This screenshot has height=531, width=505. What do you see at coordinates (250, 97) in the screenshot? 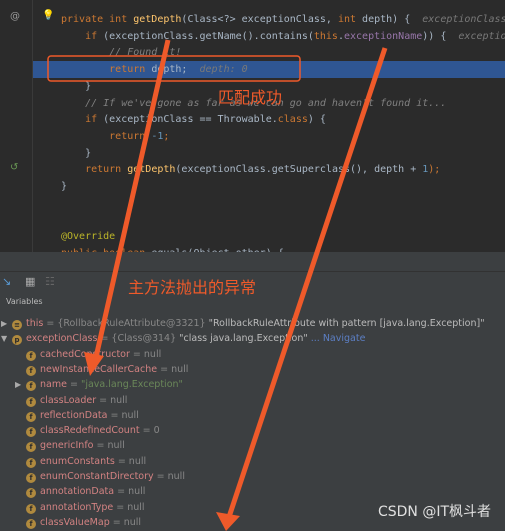
I see `match-success-note: 匹配成功` at bounding box center [250, 97].